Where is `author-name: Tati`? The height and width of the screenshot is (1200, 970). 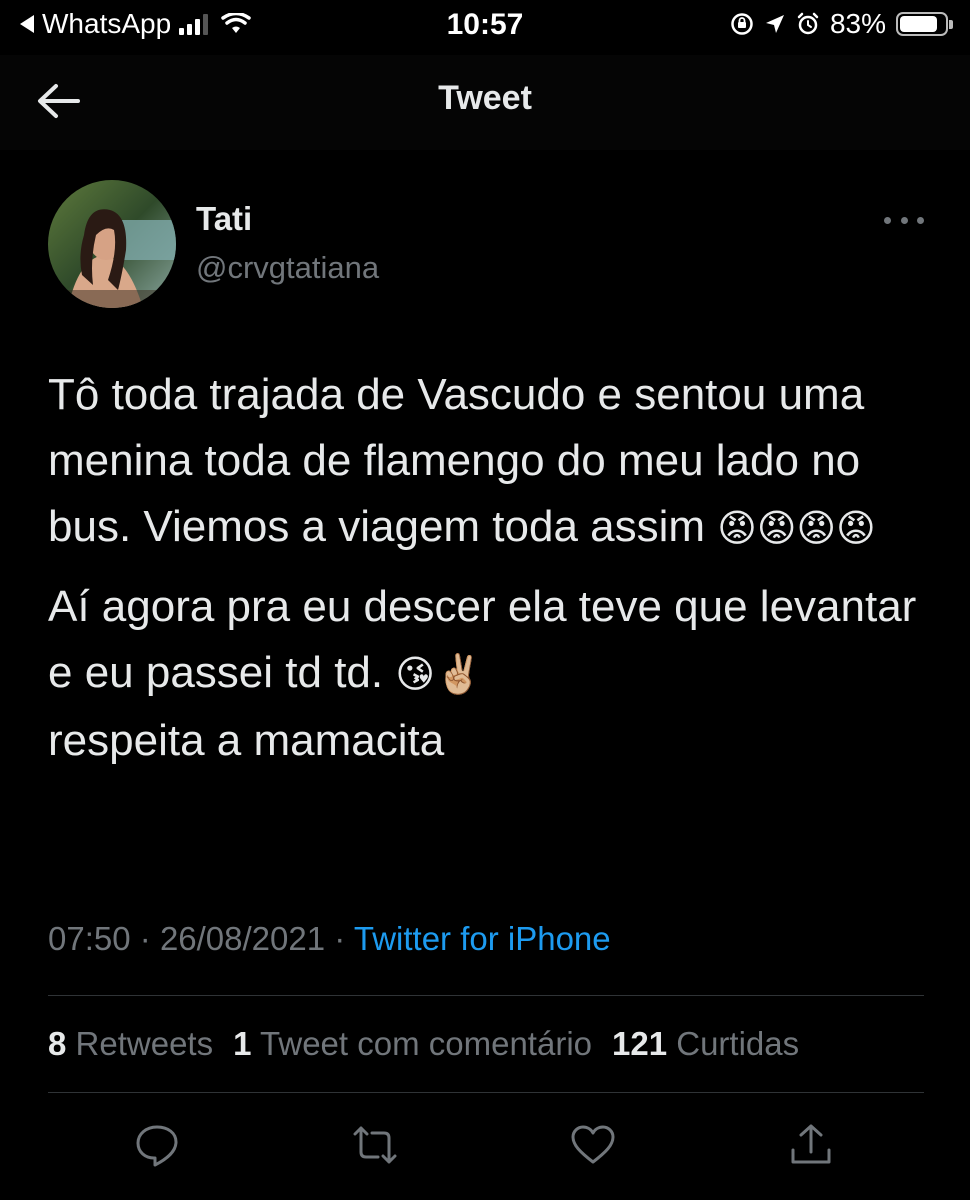 author-name: Tati is located at coordinates (224, 219).